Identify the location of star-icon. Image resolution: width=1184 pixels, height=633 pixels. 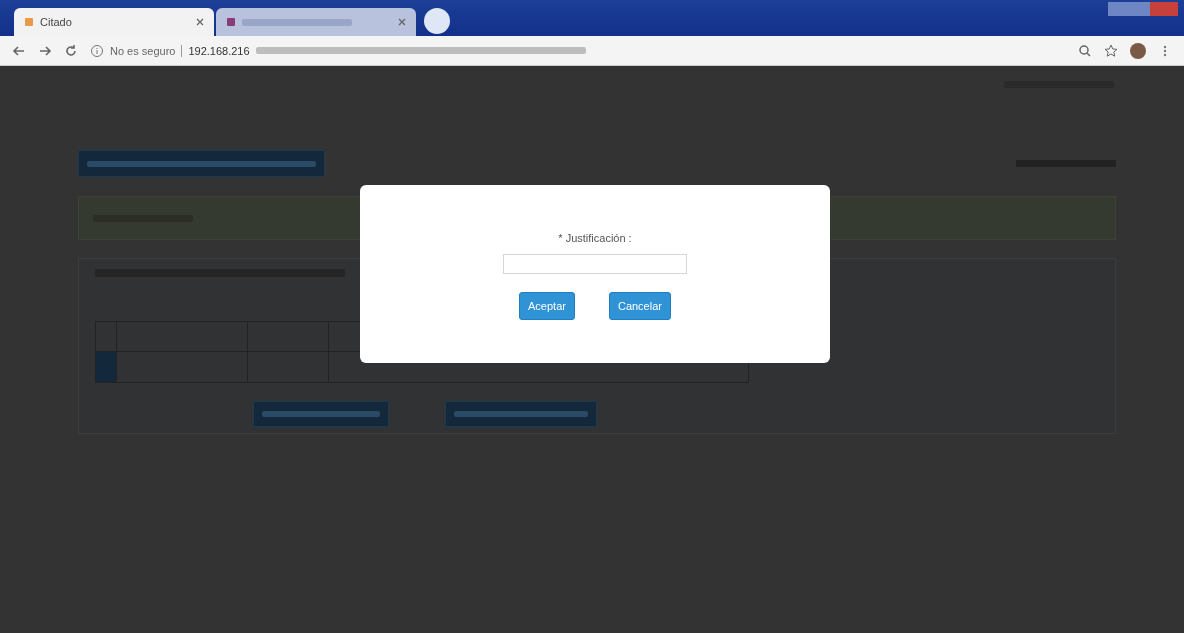
(1111, 50).